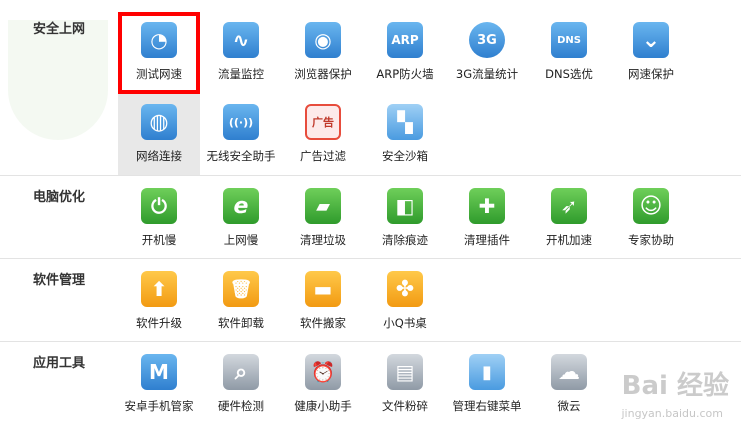 This screenshot has height=426, width=741. What do you see at coordinates (405, 40) in the screenshot?
I see `arp-icon: ARP` at bounding box center [405, 40].